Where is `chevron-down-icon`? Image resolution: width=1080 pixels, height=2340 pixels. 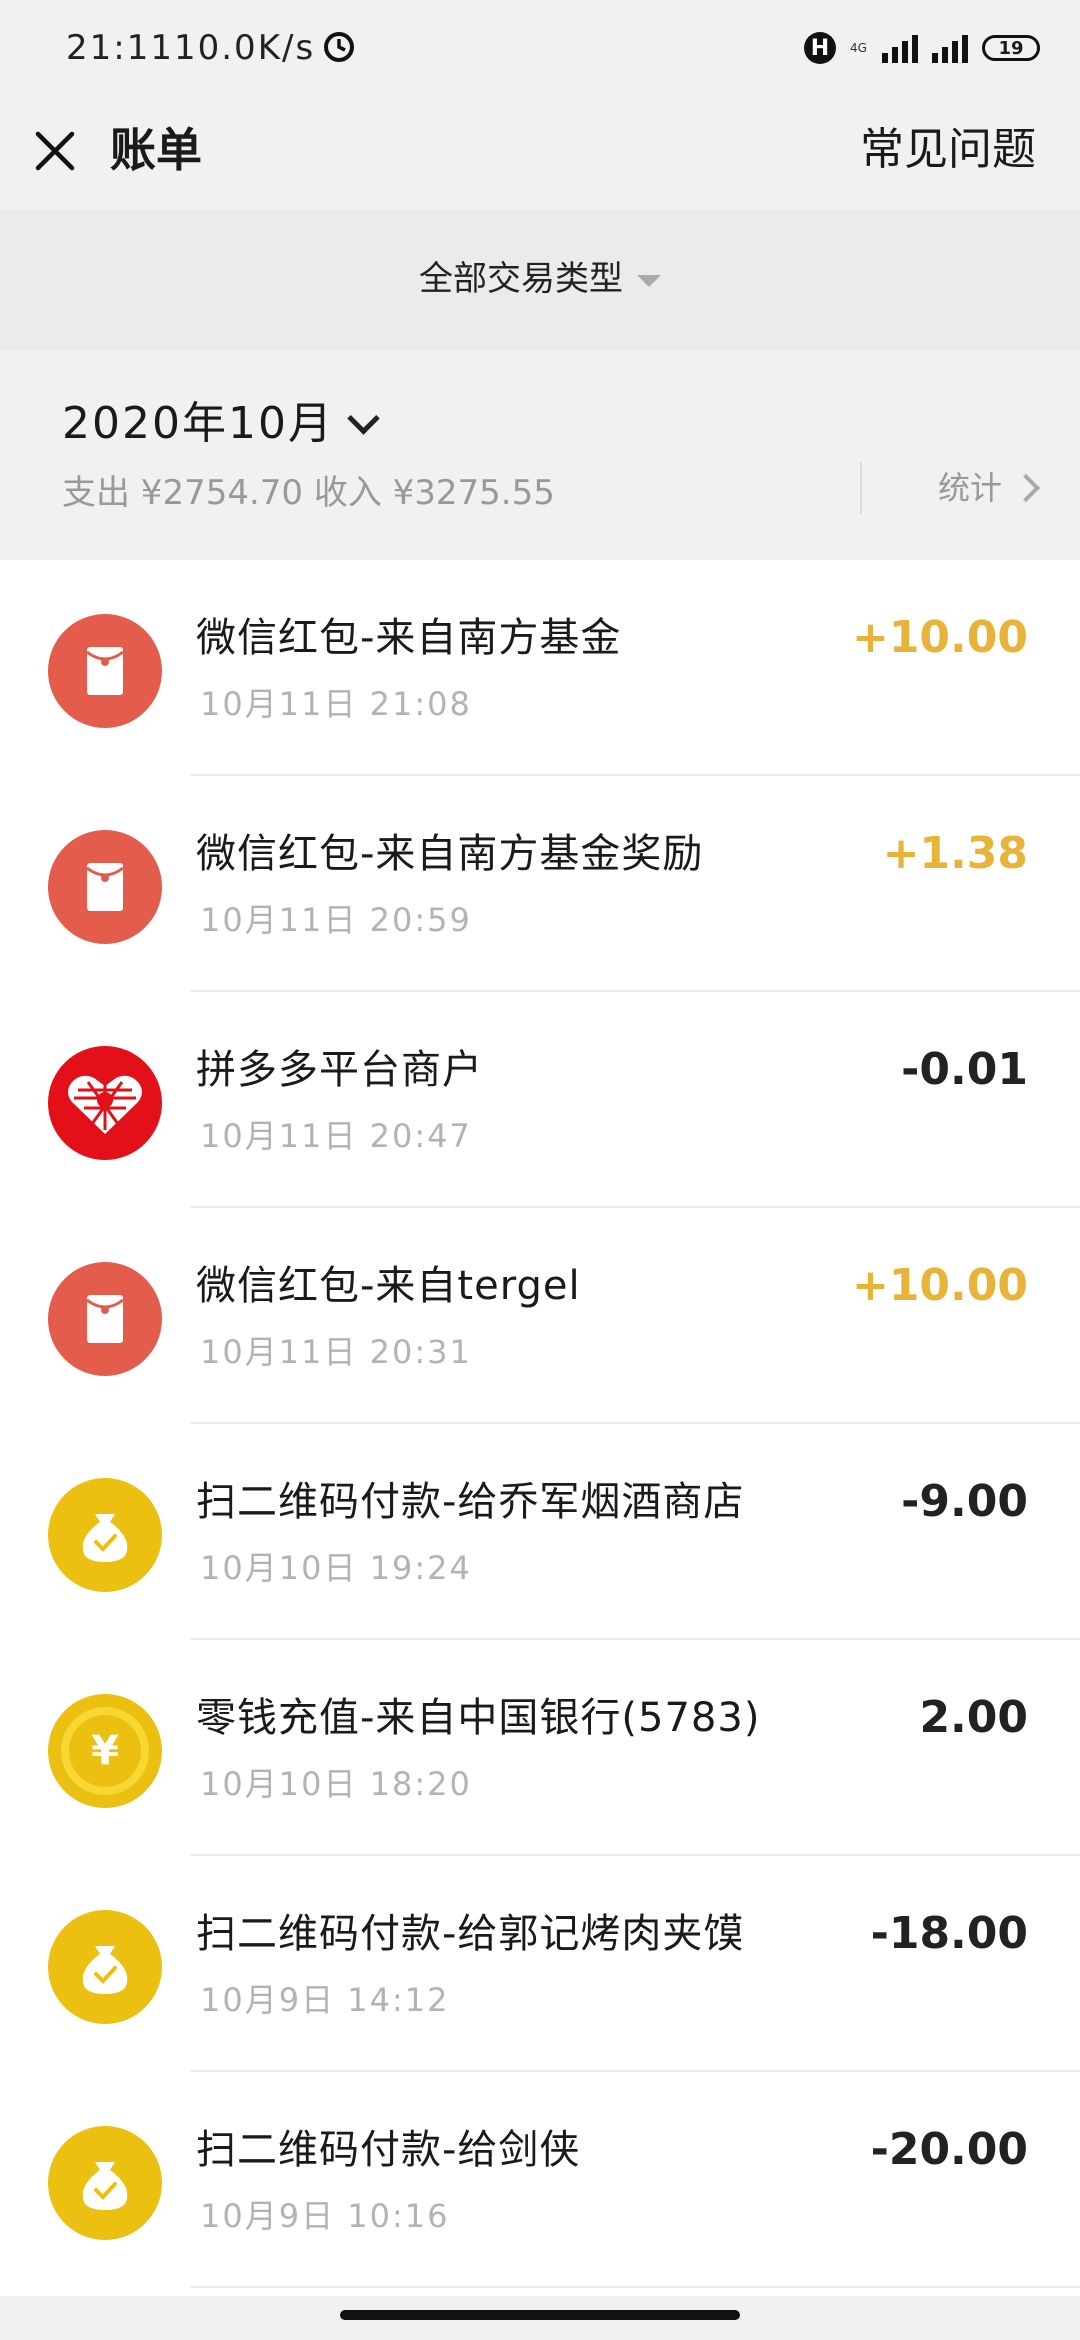 chevron-down-icon is located at coordinates (363, 418).